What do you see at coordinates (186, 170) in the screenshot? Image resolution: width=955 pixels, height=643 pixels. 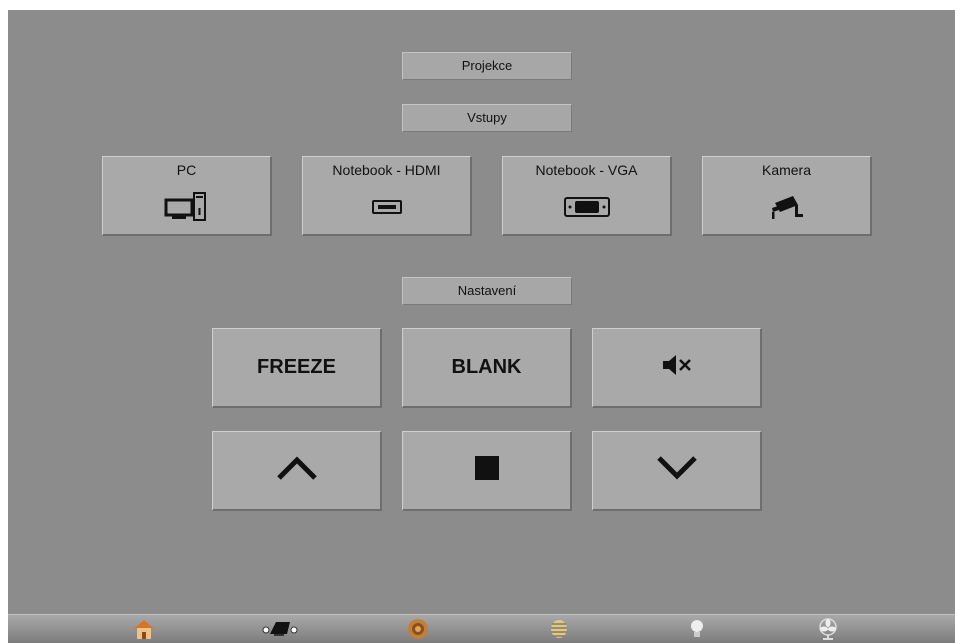 I see `input-pc-label: PC` at bounding box center [186, 170].